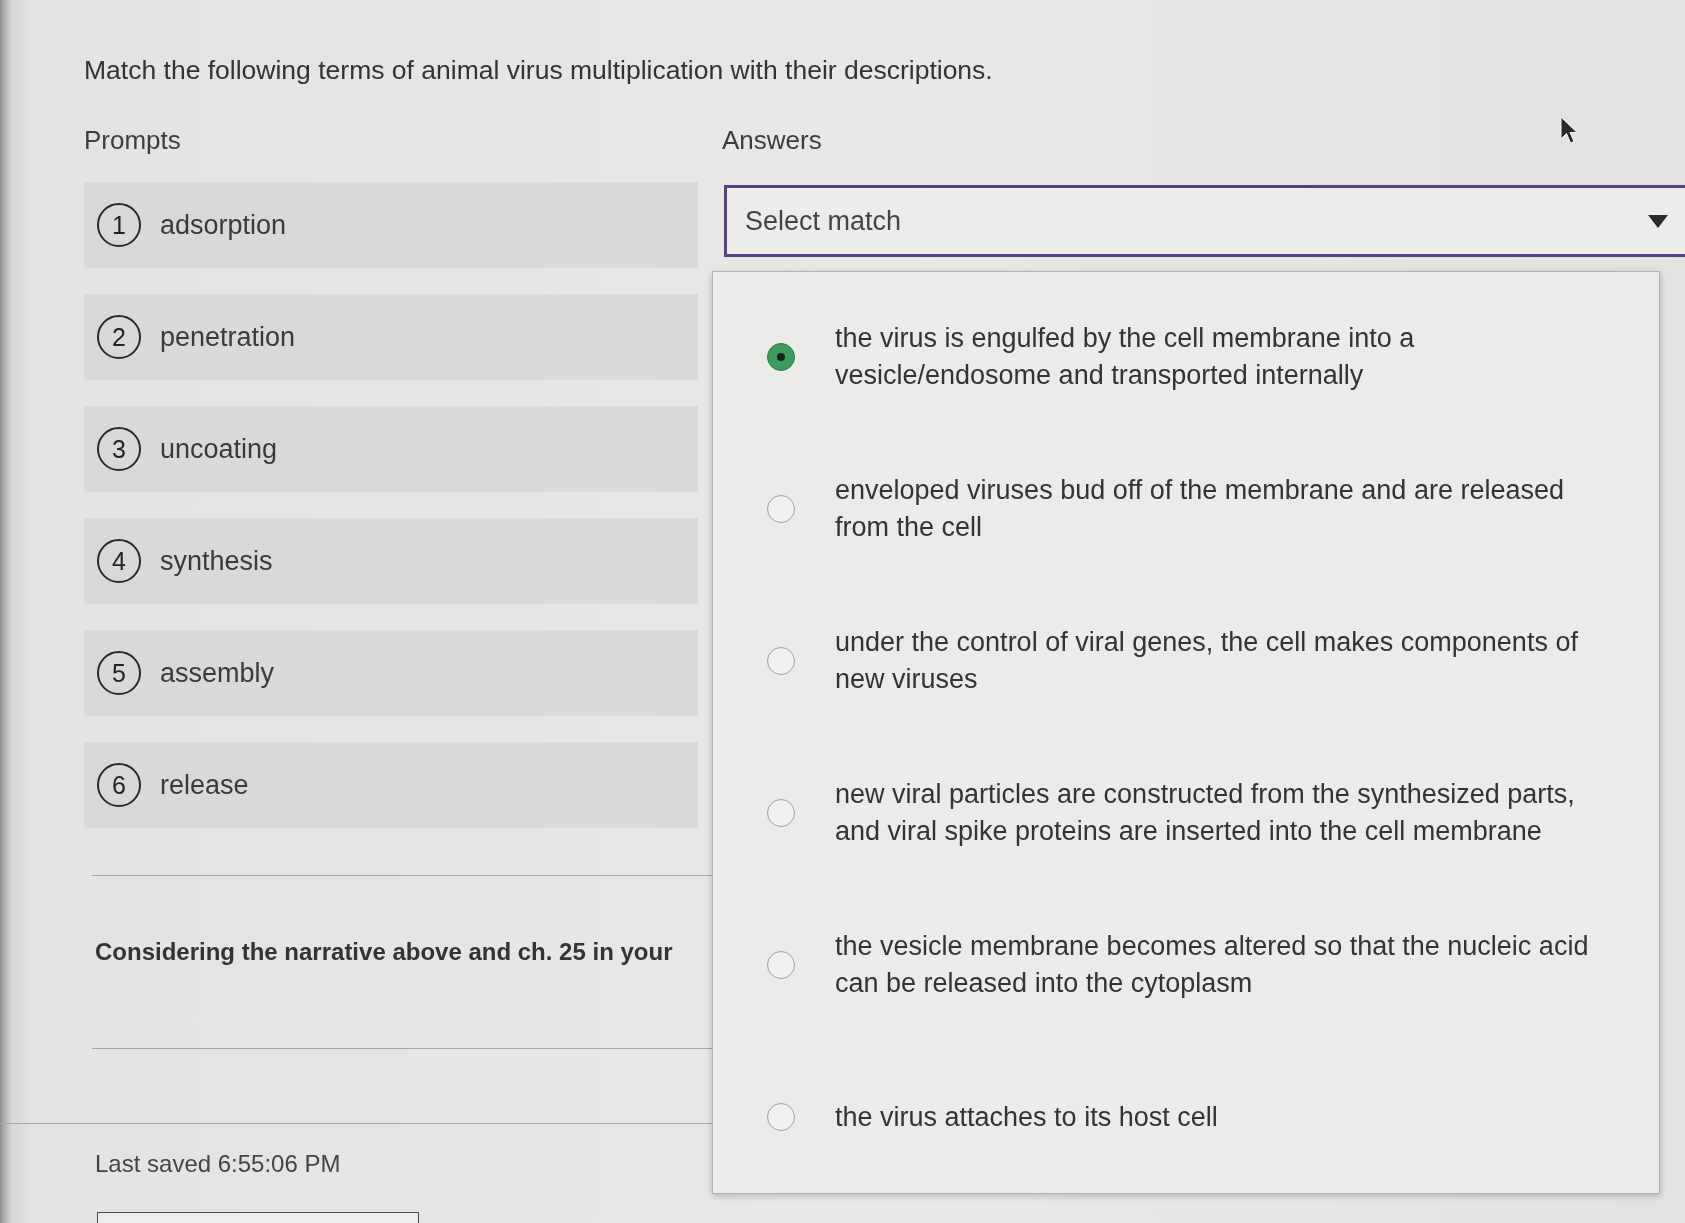 This screenshot has height=1223, width=1685. Describe the element at coordinates (218, 1164) in the screenshot. I see `last-saved-text: Last saved 6:55:06 PM` at that location.